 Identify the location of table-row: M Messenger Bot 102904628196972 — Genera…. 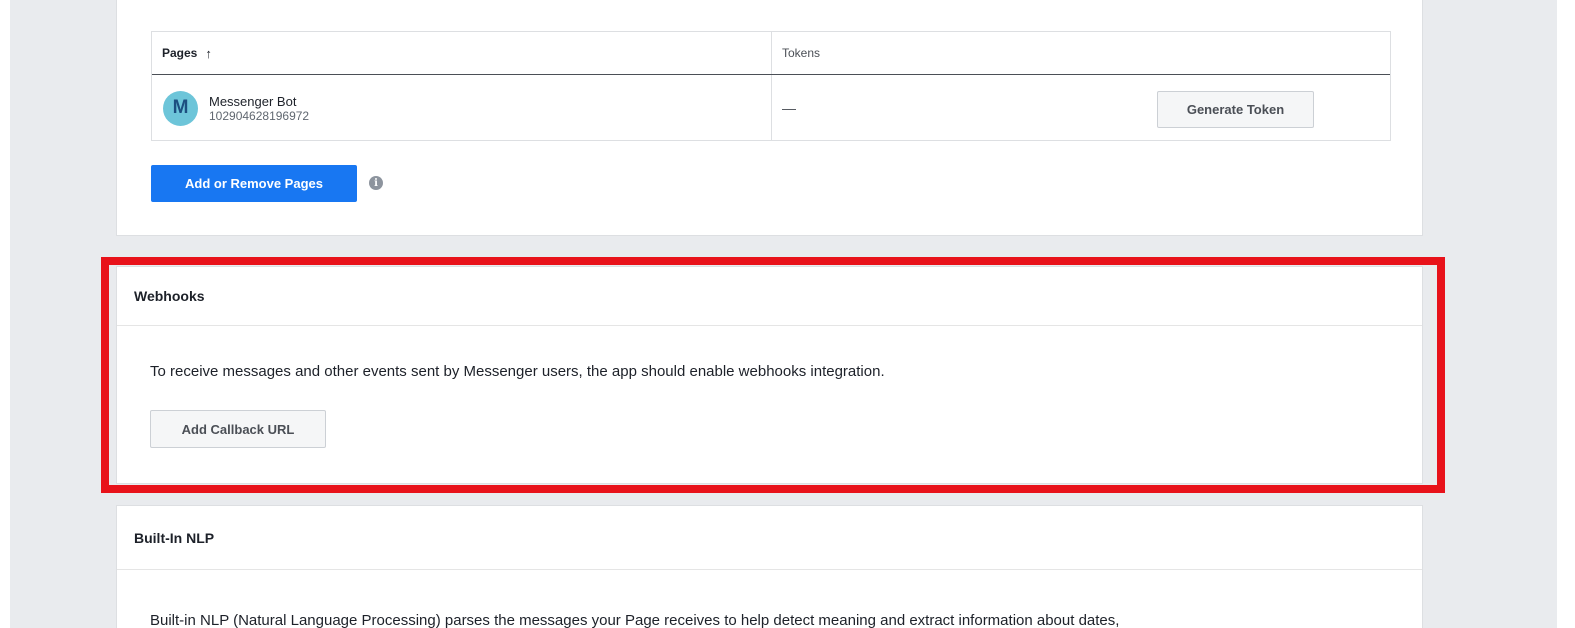
(771, 108).